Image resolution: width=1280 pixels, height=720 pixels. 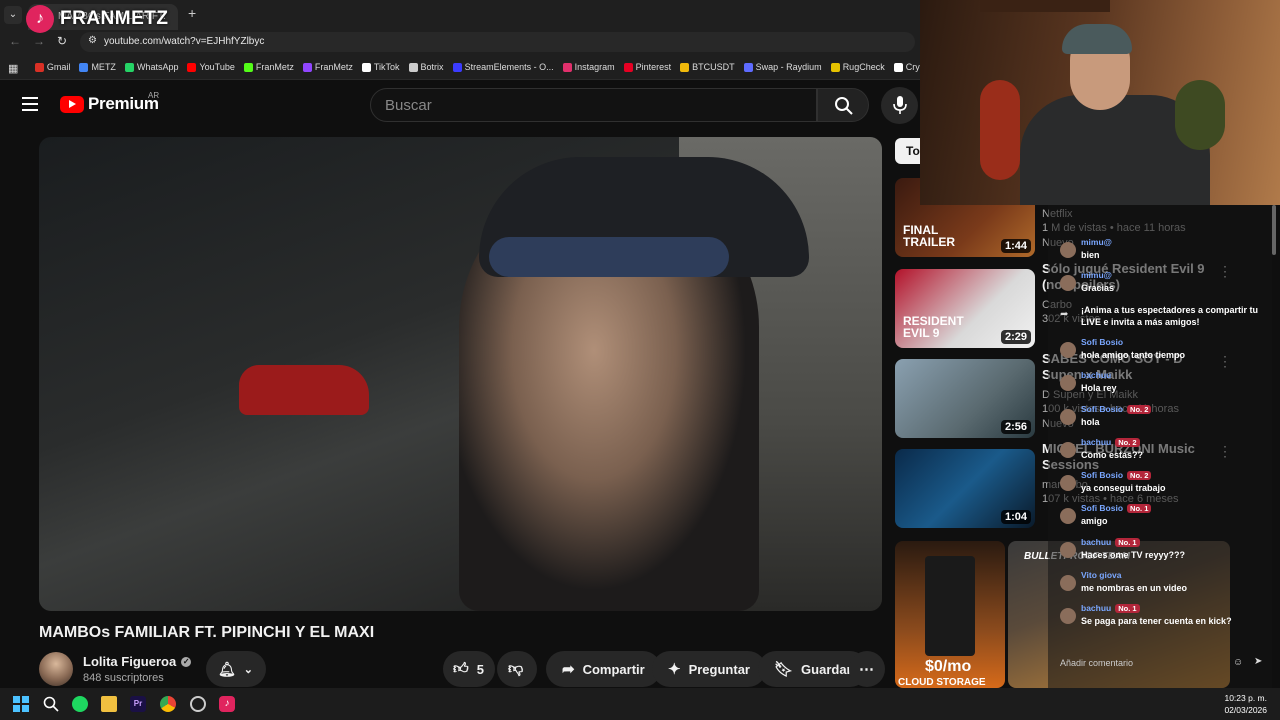 What do you see at coordinates (1100, 102) in the screenshot?
I see `webcam-overlay` at bounding box center [1100, 102].